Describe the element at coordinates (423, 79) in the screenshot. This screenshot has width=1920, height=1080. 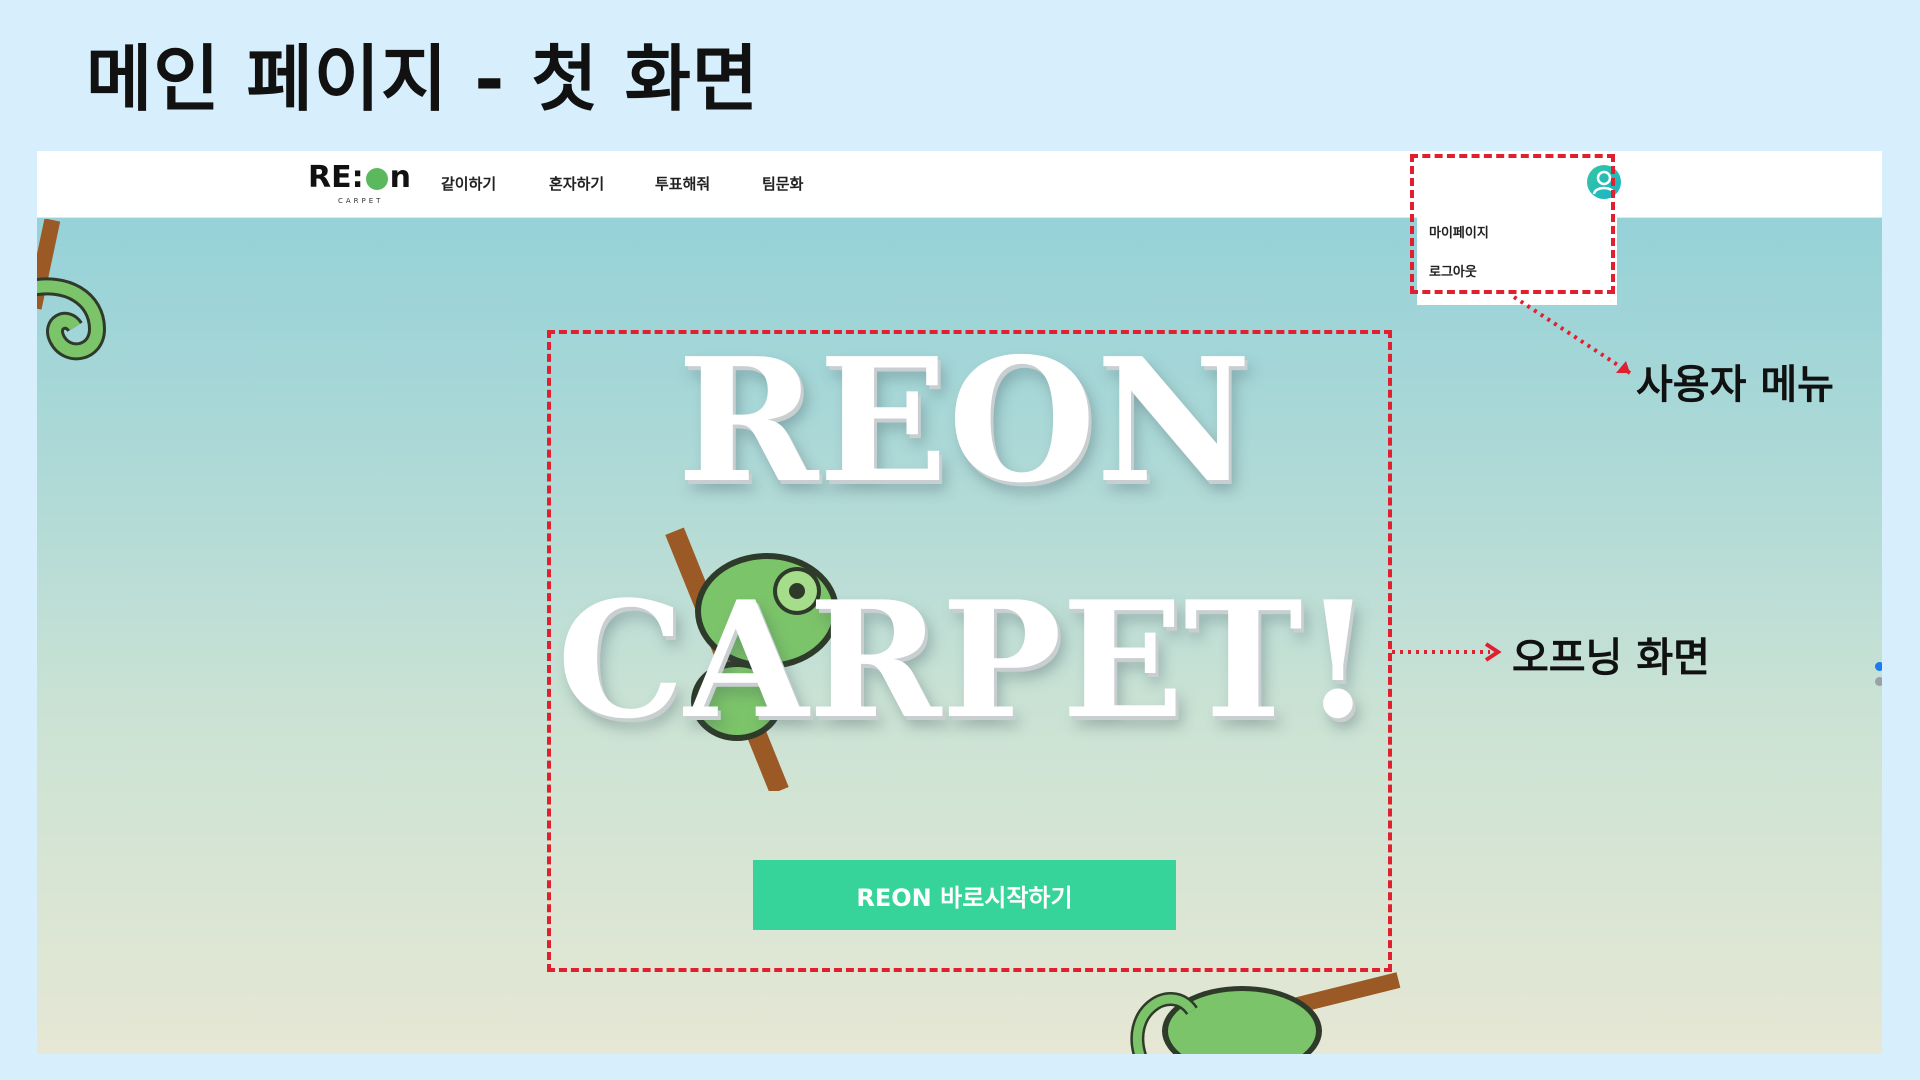
I see `slide-title: 메인 페이지 - 첫 화면` at that location.